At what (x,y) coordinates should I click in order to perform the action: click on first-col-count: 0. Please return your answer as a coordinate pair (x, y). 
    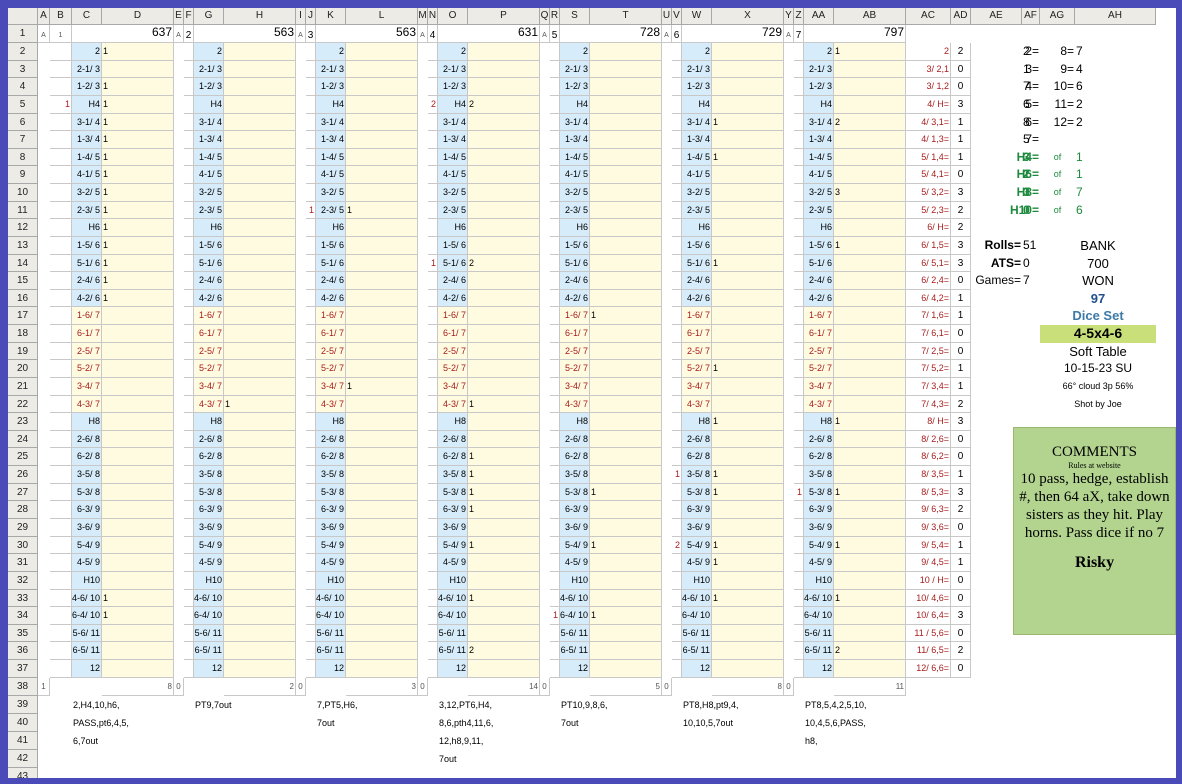
    Looking at the image, I should click on (301, 686).